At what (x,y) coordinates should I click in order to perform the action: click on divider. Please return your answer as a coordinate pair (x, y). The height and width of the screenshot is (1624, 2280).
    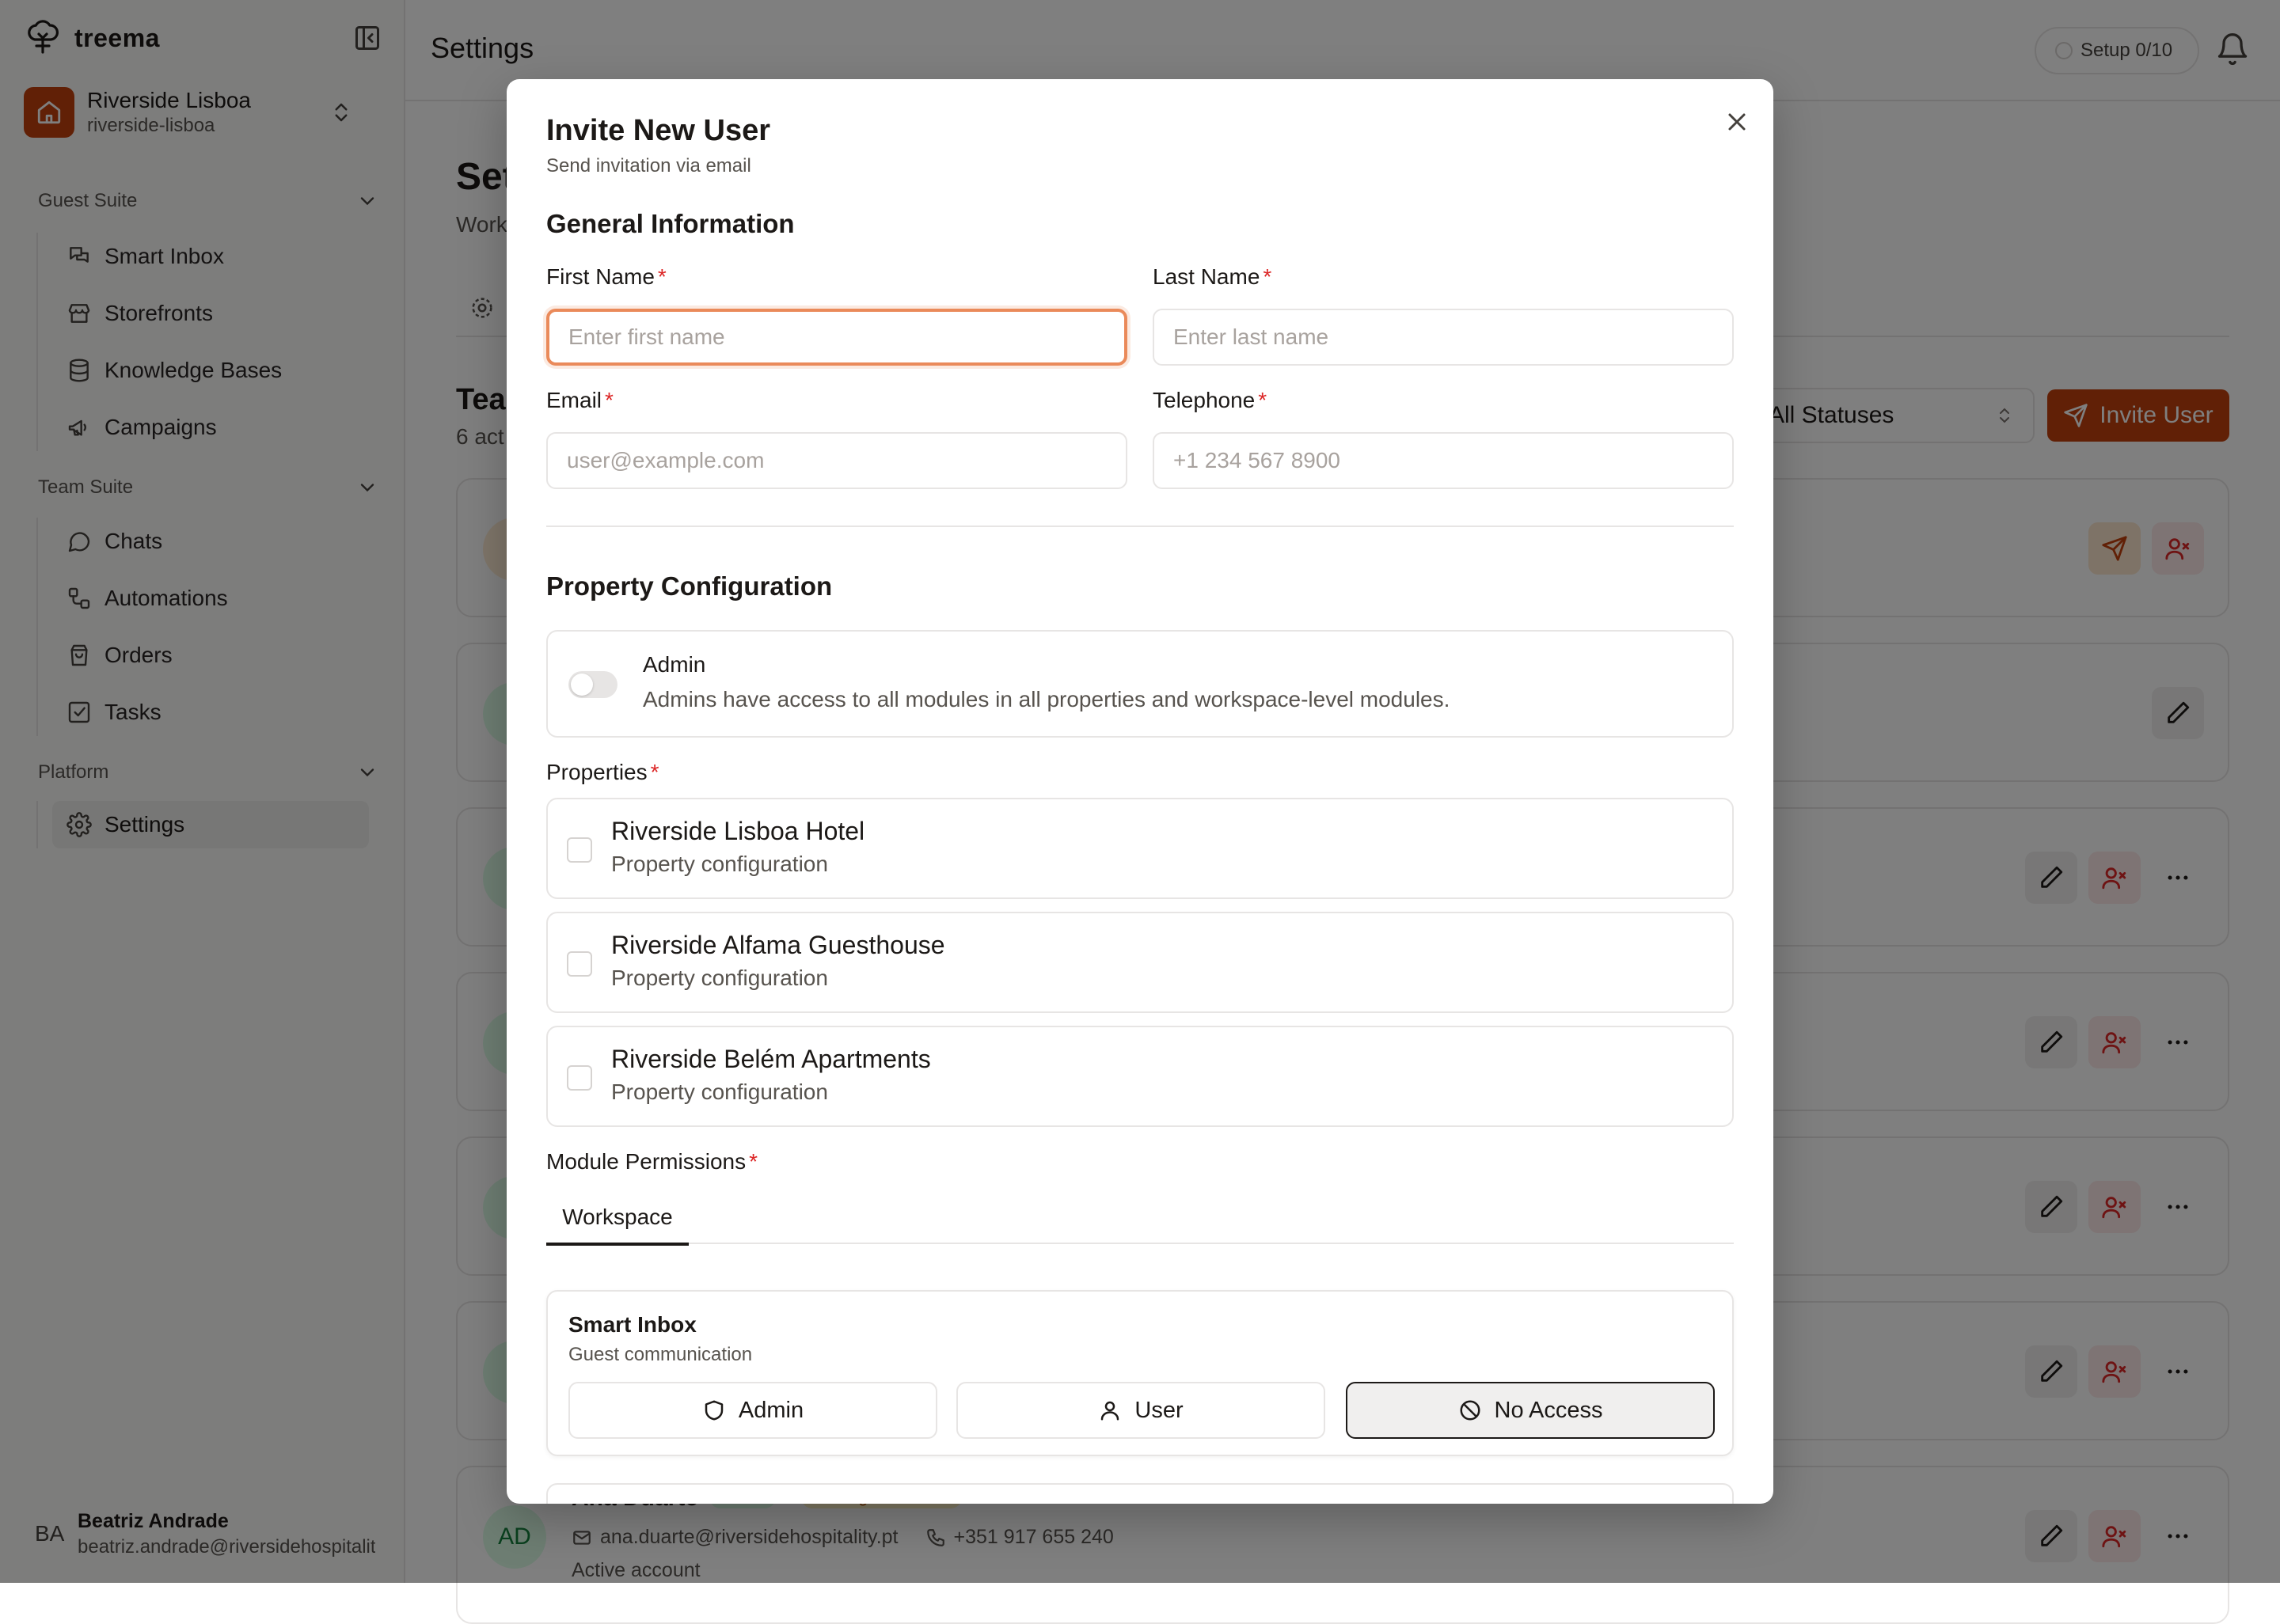
    Looking at the image, I should click on (1140, 526).